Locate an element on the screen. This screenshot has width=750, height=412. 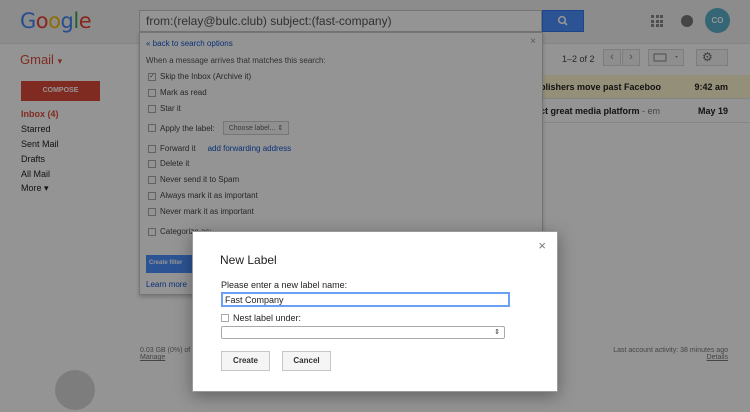
dialog-title: New Label is located at coordinates (248, 260).